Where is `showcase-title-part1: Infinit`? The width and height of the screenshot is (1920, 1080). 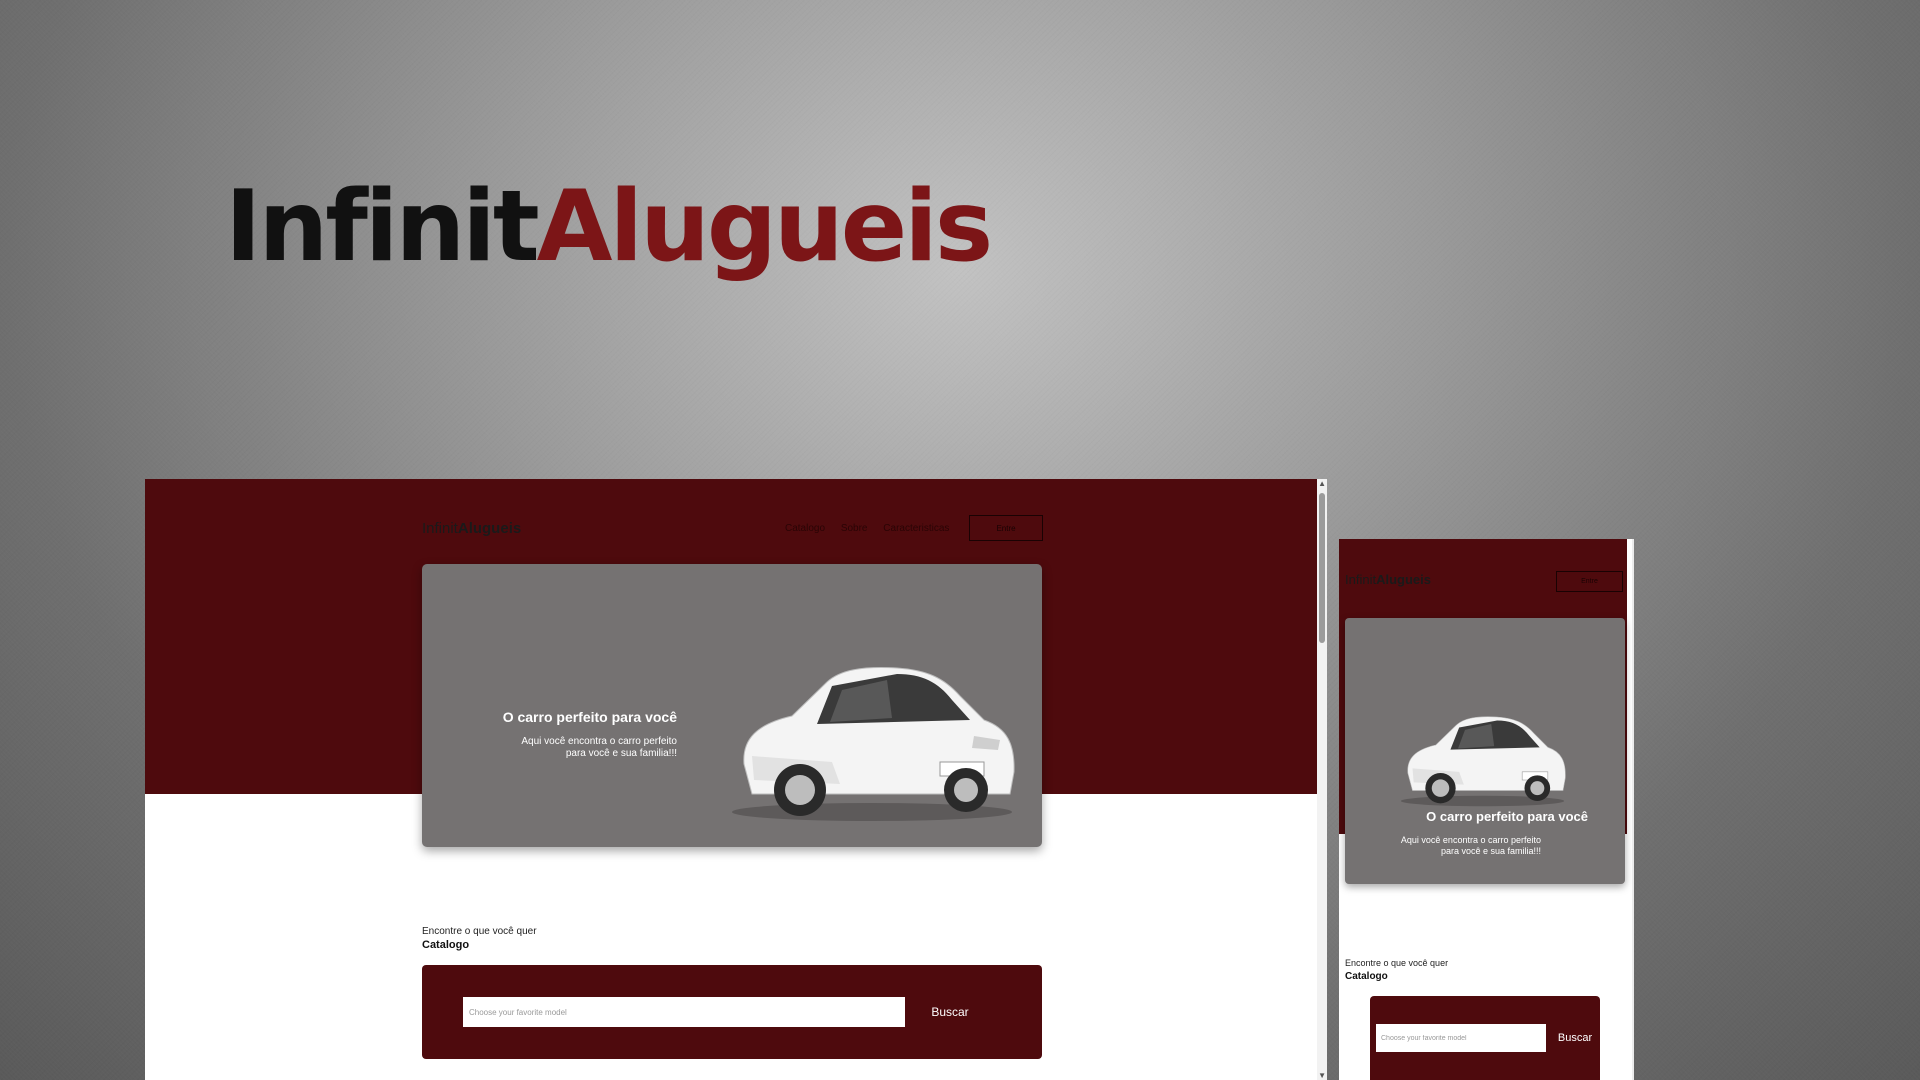 showcase-title-part1: Infinit is located at coordinates (382, 227).